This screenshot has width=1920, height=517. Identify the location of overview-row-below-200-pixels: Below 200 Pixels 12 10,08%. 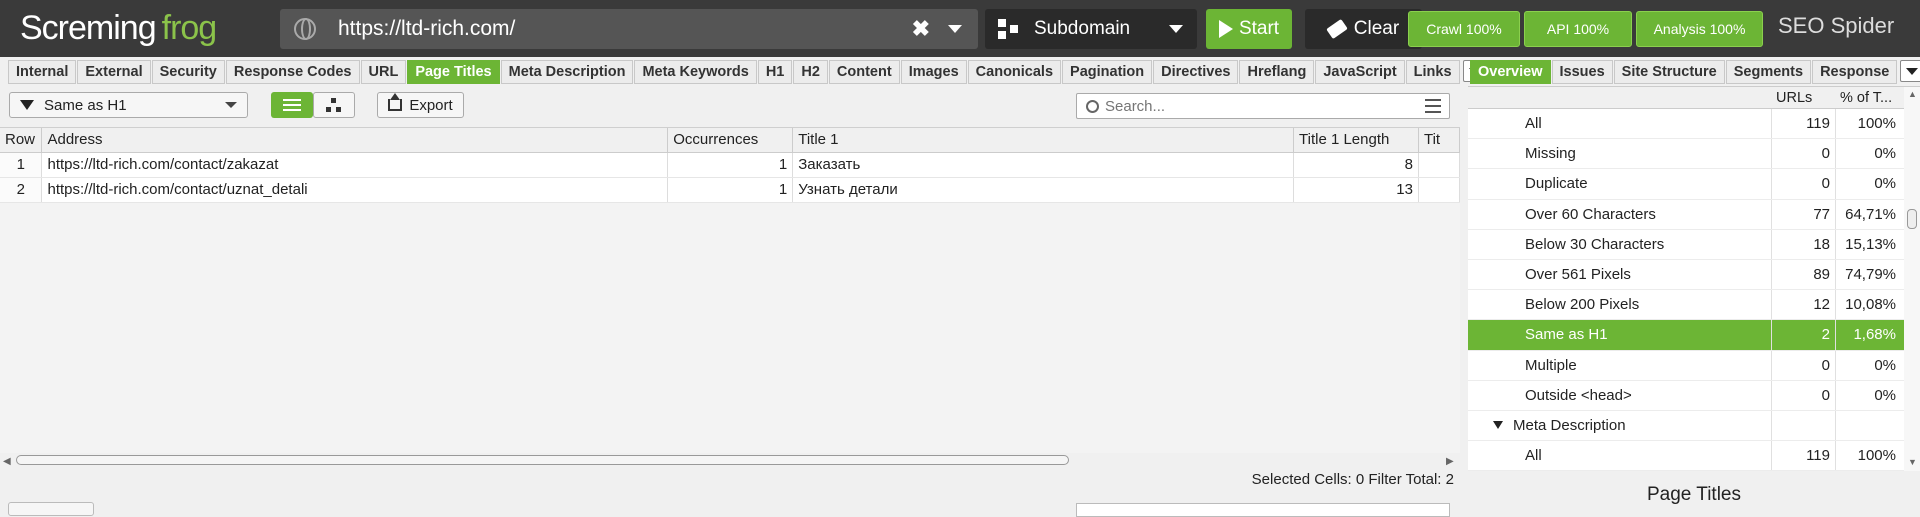
(1686, 305).